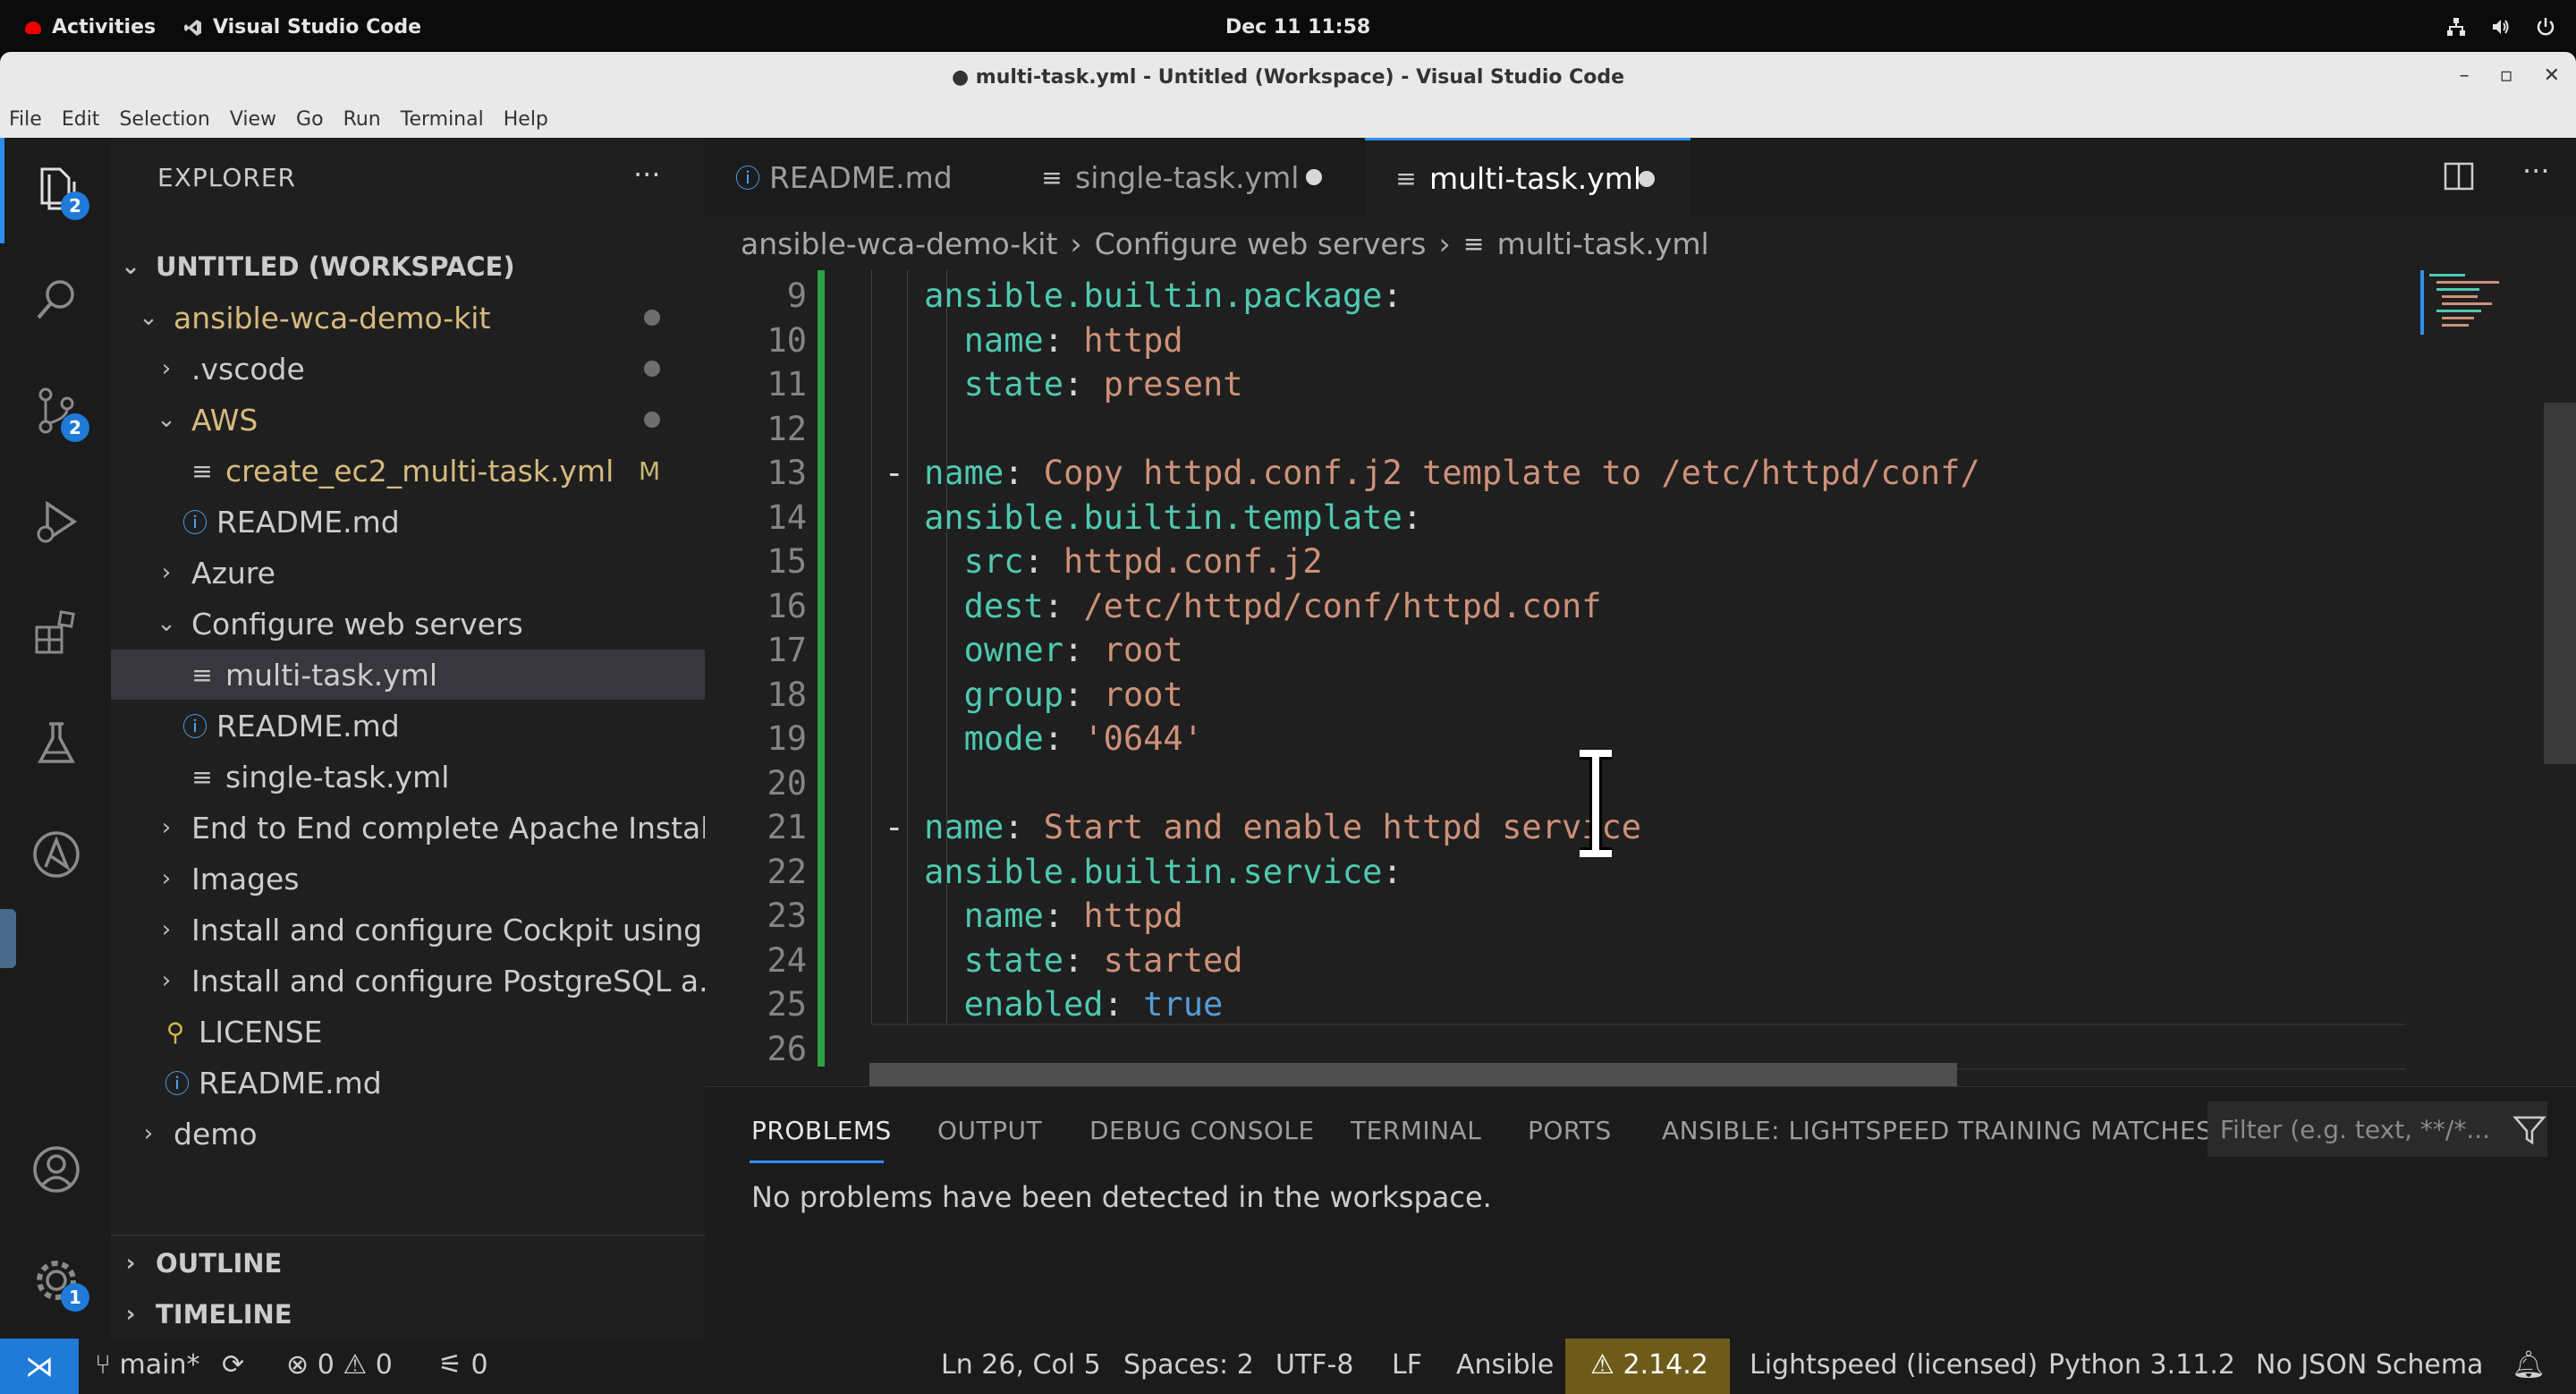 This screenshot has width=2576, height=1394. What do you see at coordinates (2552, 76) in the screenshot?
I see `close-icon: ✕` at bounding box center [2552, 76].